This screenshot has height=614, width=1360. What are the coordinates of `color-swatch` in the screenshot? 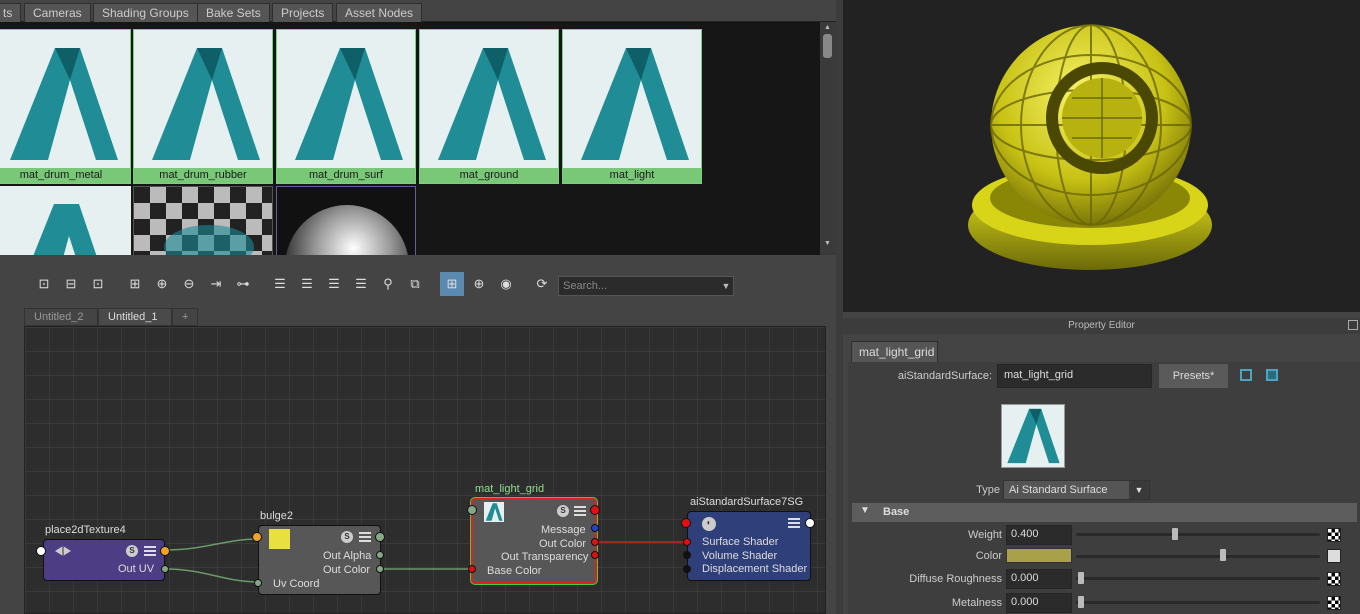 It's located at (1039, 555).